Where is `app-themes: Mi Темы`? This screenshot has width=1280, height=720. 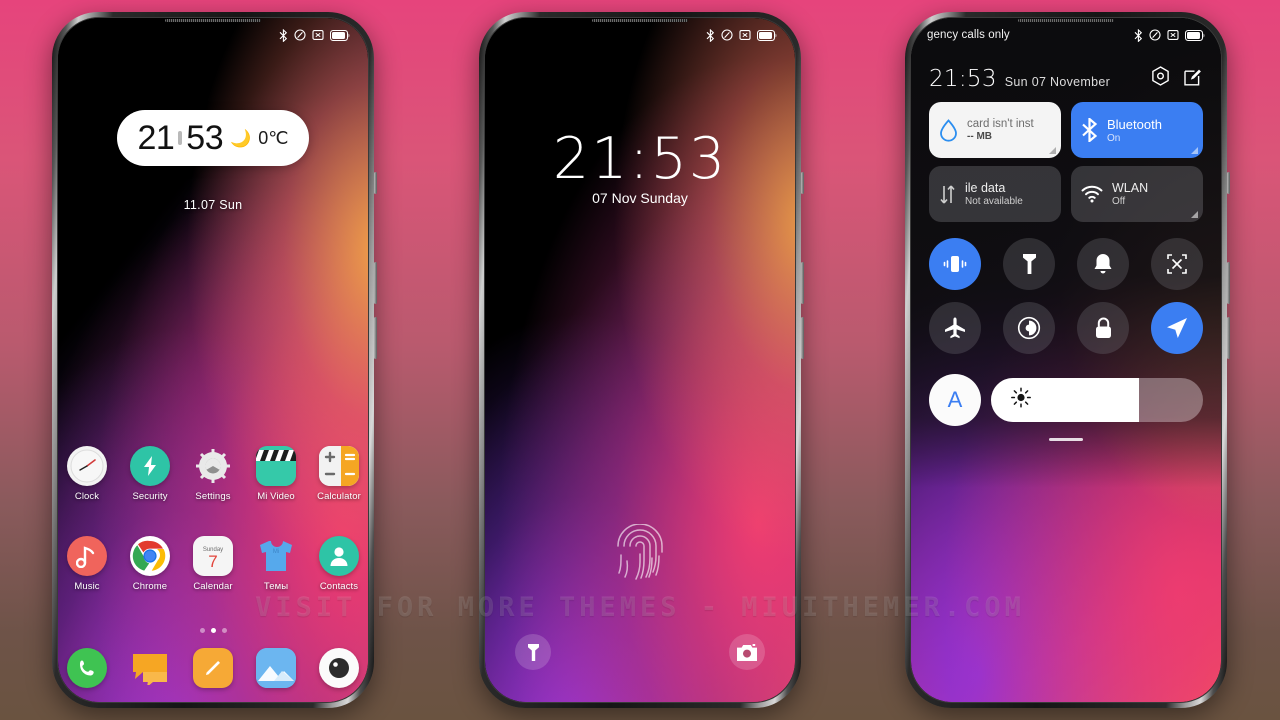
app-themes: Mi Темы is located at coordinates (276, 564).